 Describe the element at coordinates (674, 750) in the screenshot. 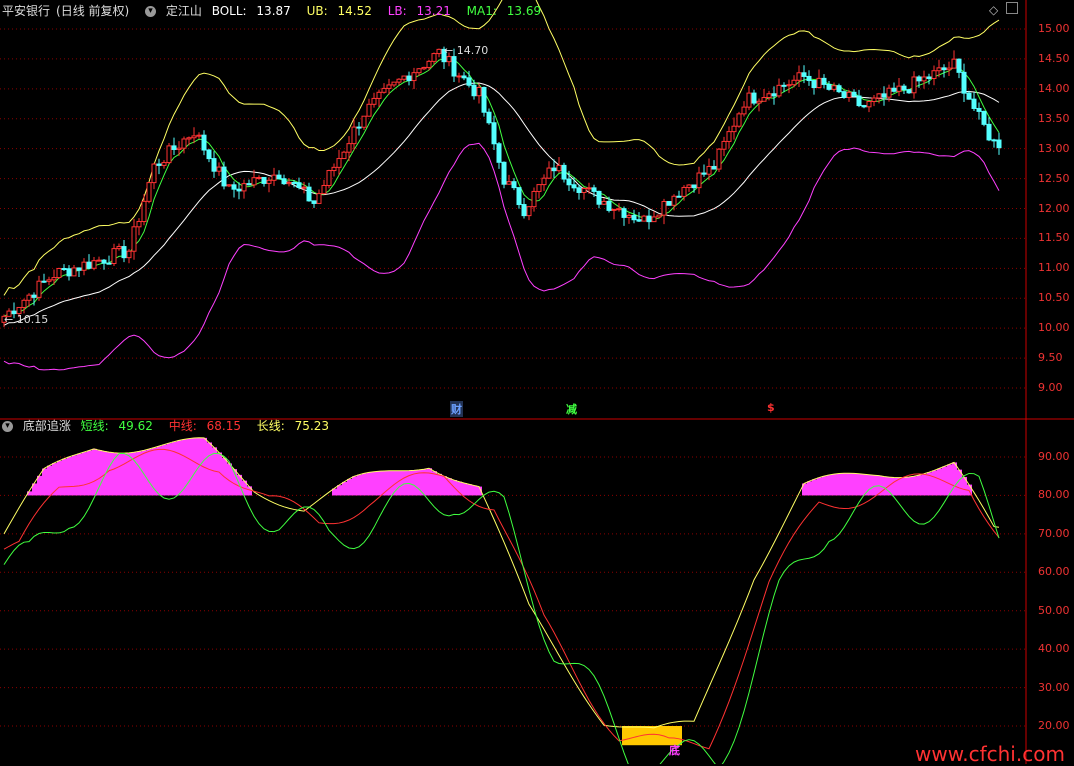

I see `bottom-signal-mark: 底` at that location.